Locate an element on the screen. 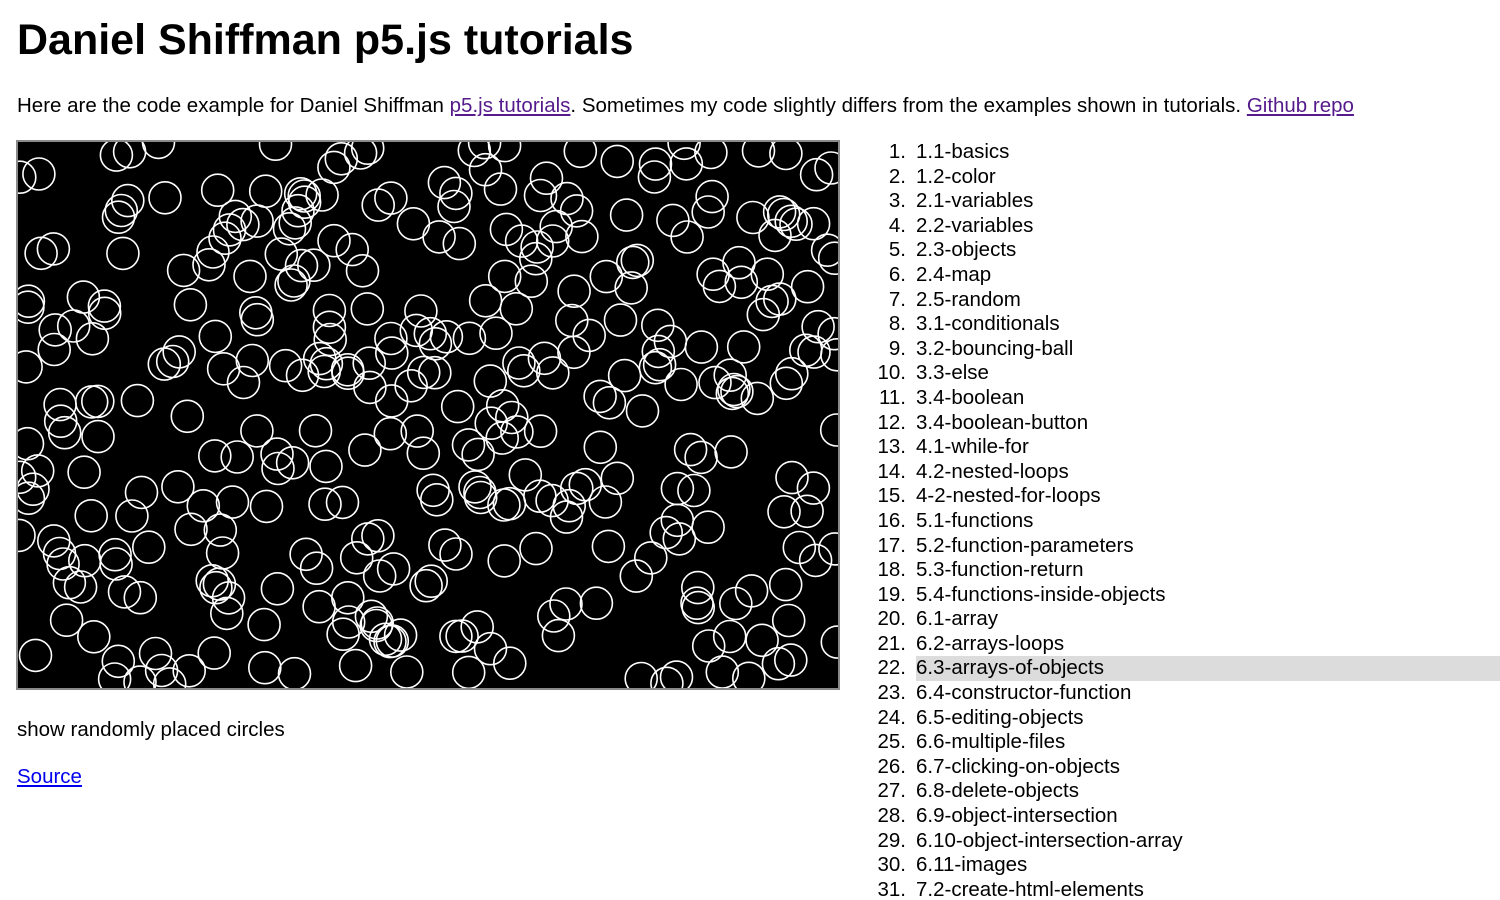  tutorial-item-label: 1.1-basics is located at coordinates (1208, 152).